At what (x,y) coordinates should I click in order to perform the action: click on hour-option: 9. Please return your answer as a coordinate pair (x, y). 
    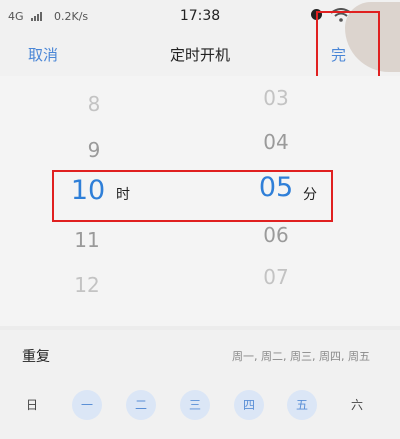
    Looking at the image, I should click on (94, 150).